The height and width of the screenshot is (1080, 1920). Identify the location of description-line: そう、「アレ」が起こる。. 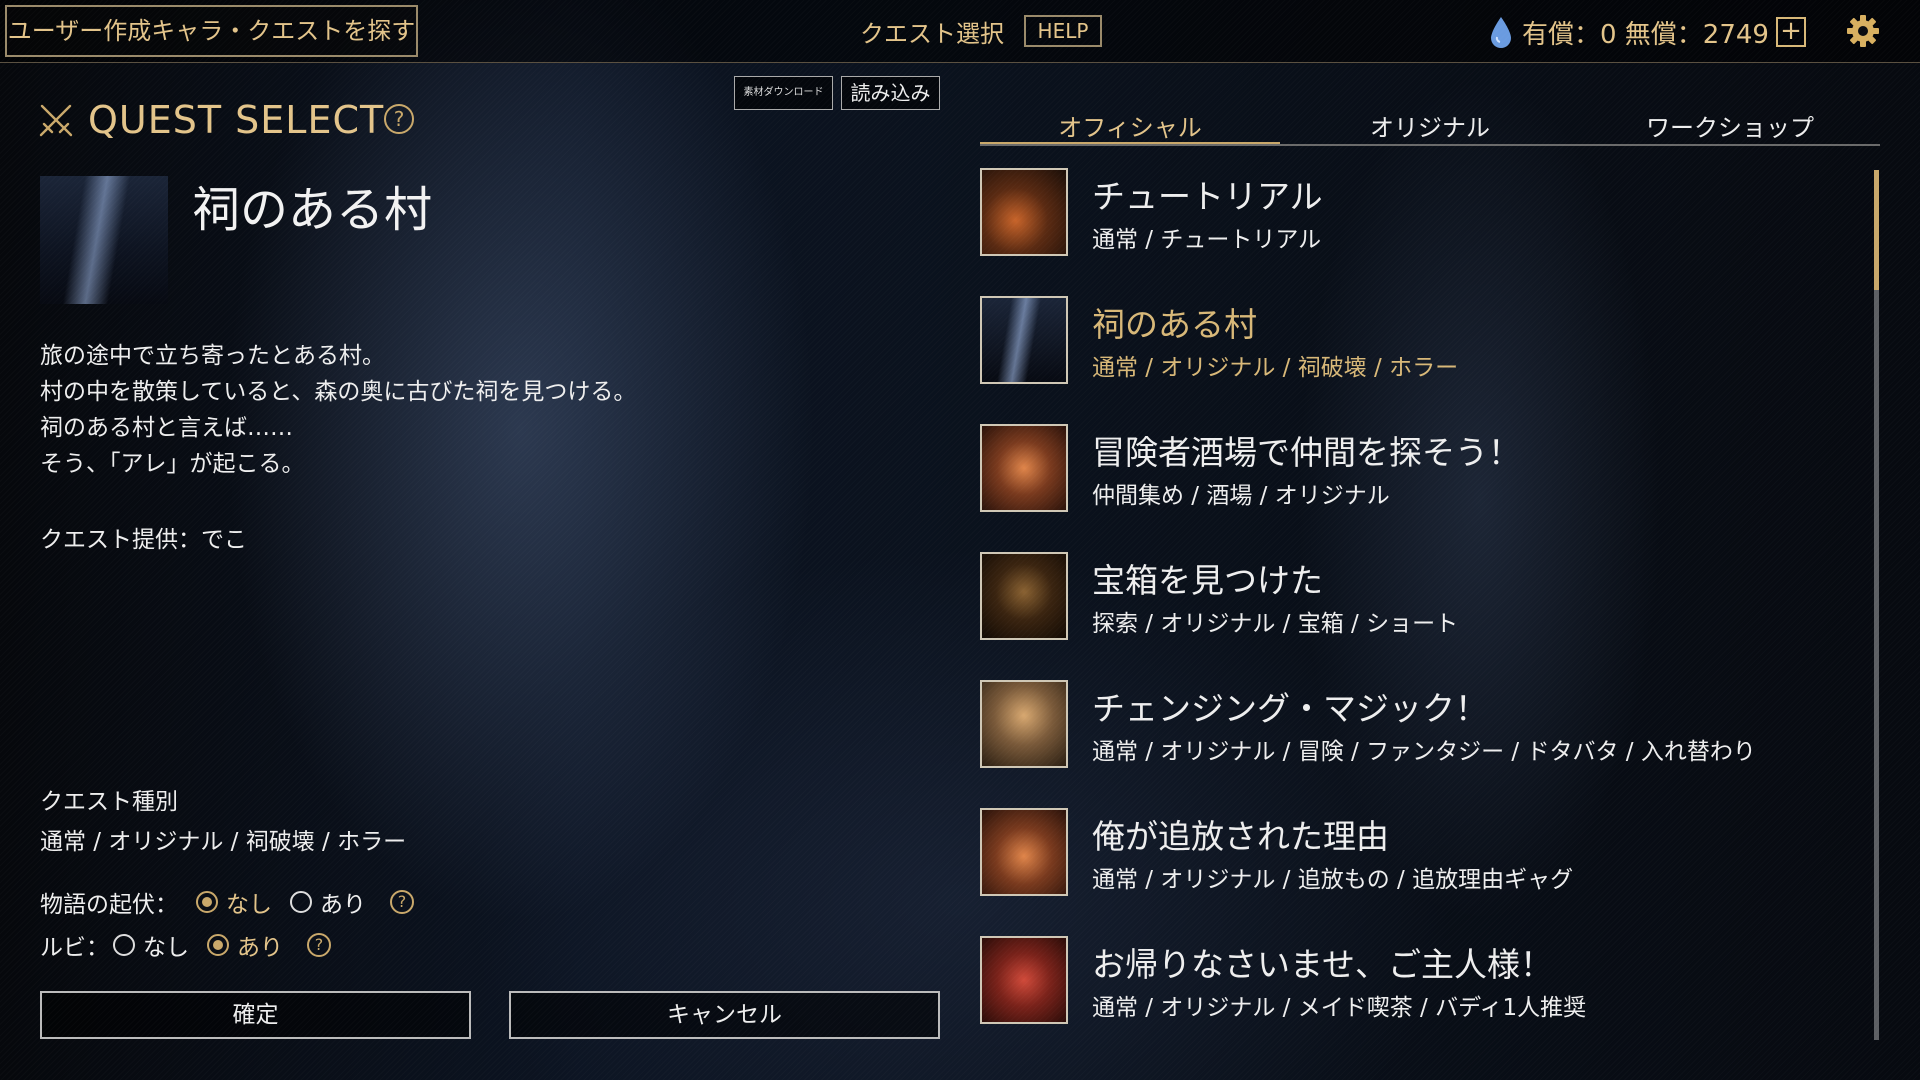
(172, 464).